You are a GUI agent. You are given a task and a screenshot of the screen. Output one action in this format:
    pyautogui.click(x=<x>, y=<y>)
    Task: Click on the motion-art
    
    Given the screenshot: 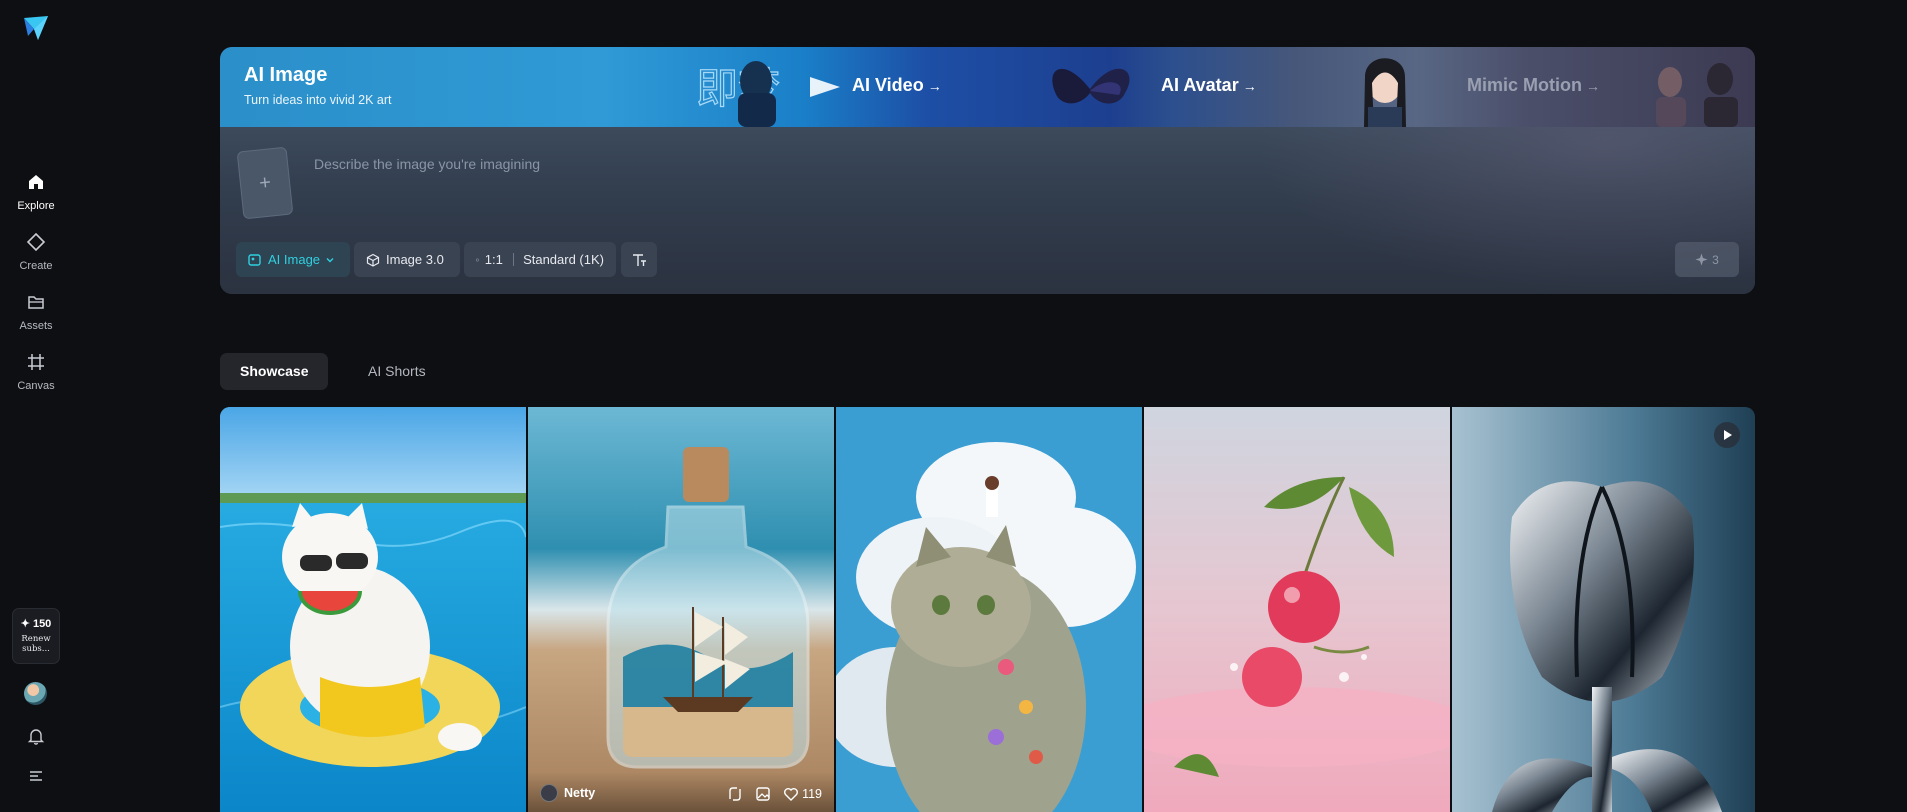 What is the action you would take?
    pyautogui.click(x=1697, y=95)
    